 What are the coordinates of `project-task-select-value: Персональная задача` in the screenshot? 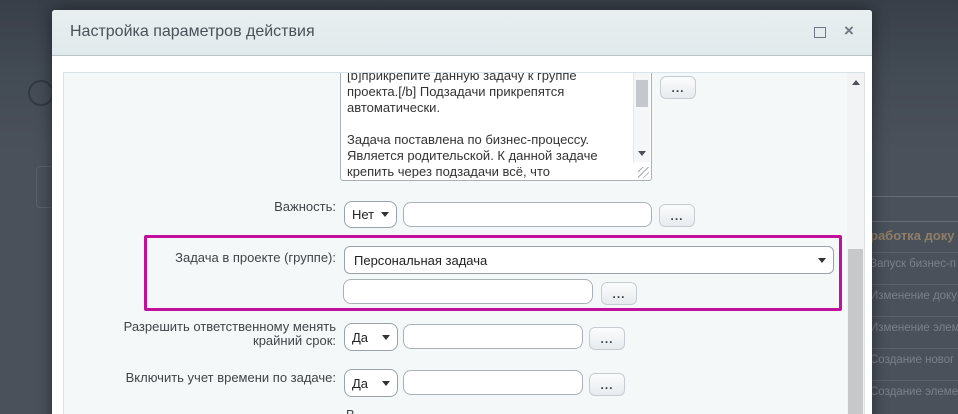 It's located at (421, 260).